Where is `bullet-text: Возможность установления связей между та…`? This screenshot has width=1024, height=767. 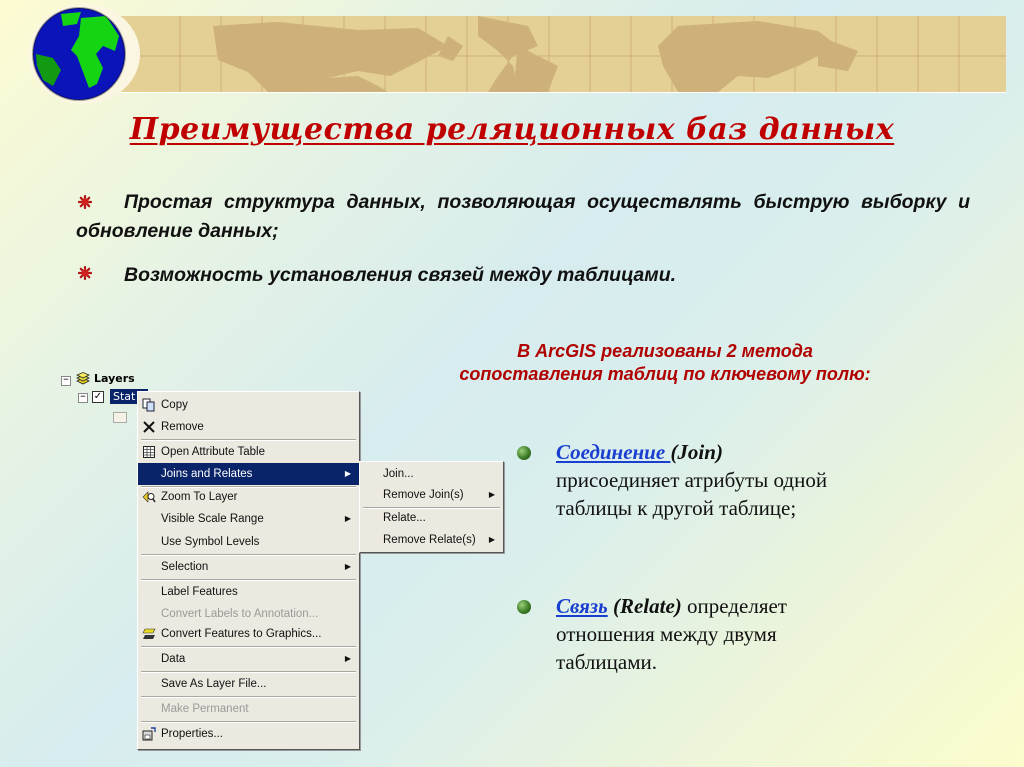
bullet-text: Возможность установления связей между та… is located at coordinates (400, 275).